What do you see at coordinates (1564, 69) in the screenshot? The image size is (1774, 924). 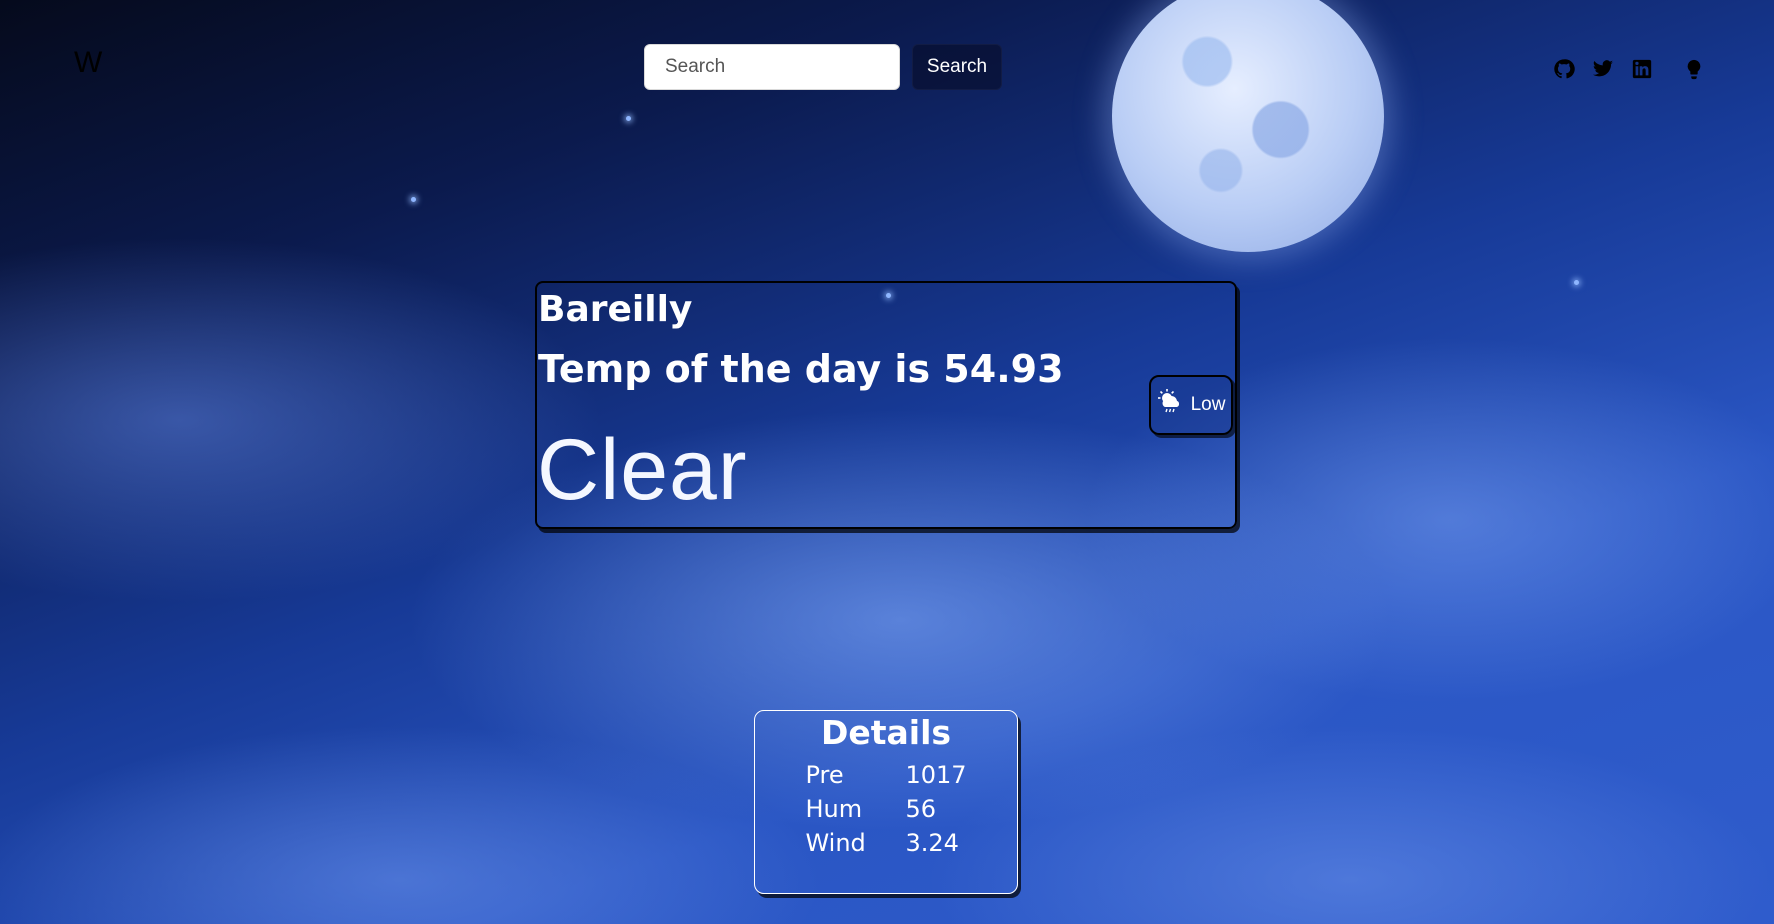 I see `github-icon` at bounding box center [1564, 69].